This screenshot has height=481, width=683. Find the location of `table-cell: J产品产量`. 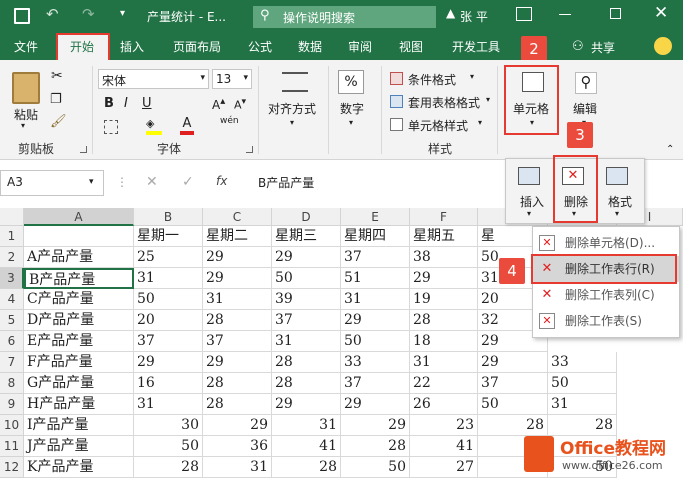

table-cell: J产品产量 is located at coordinates (79, 446).